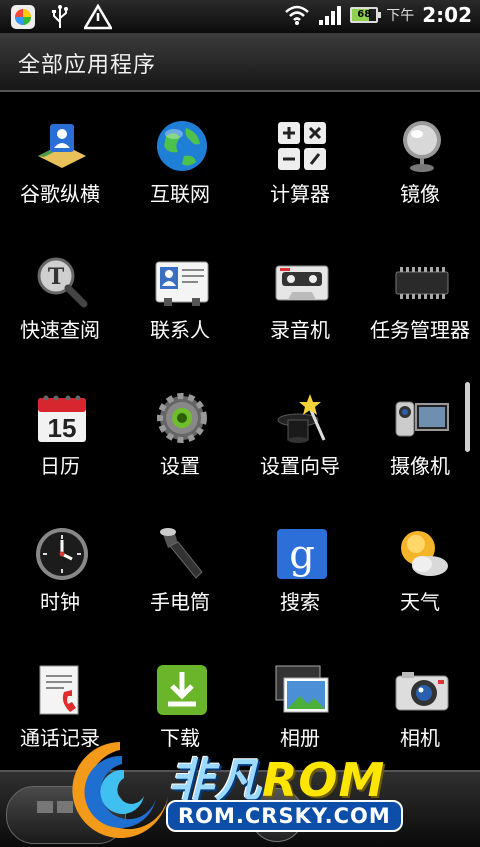 The image size is (480, 847). What do you see at coordinates (300, 466) in the screenshot?
I see `app-label: 设置向导` at bounding box center [300, 466].